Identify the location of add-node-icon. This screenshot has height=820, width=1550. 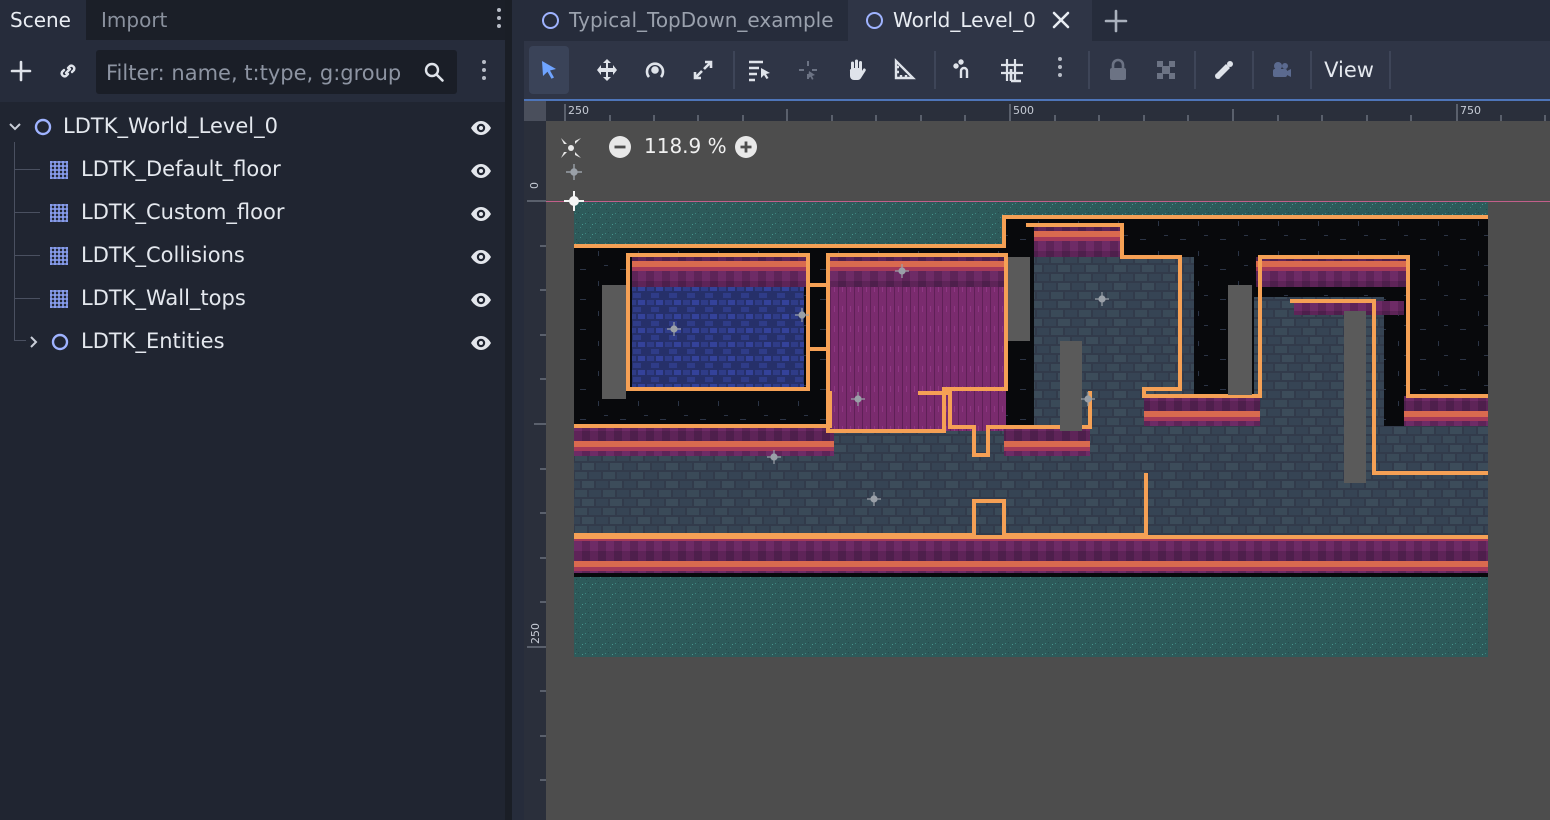
(21, 71).